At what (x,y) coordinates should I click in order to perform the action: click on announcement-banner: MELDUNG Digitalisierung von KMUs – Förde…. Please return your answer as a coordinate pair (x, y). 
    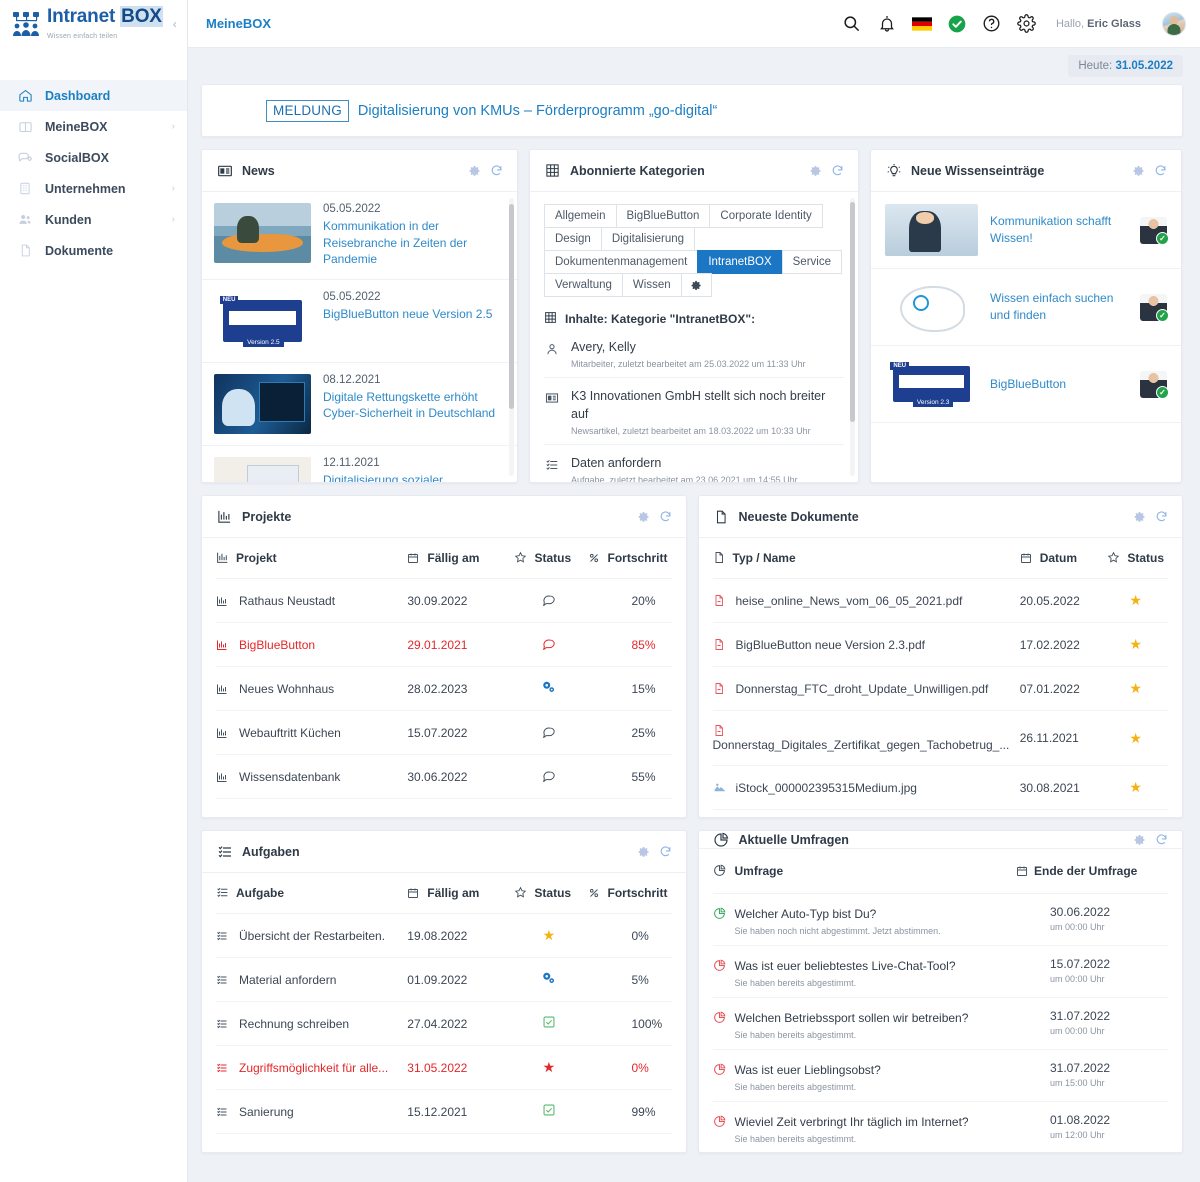
    Looking at the image, I should click on (692, 110).